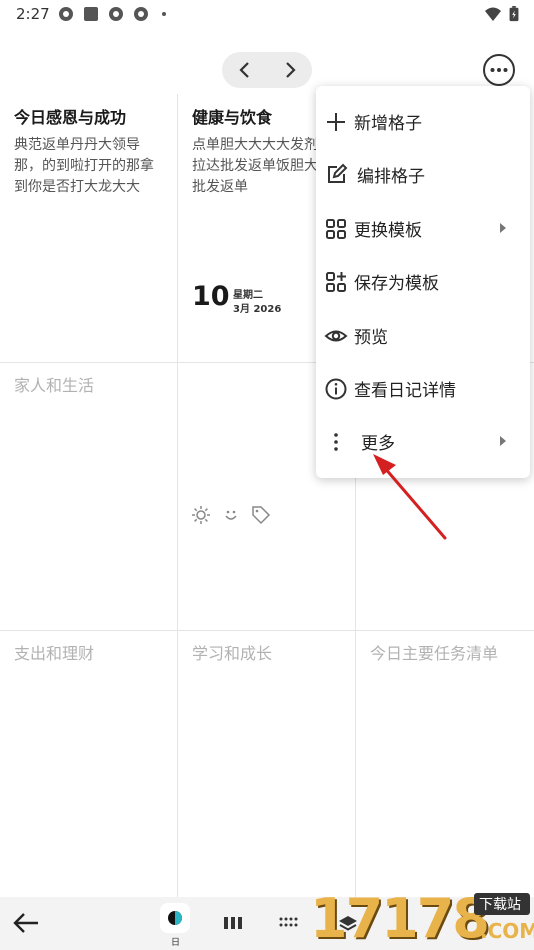 The height and width of the screenshot is (950, 534). Describe the element at coordinates (91, 14) in the screenshot. I see `square-icon` at that location.